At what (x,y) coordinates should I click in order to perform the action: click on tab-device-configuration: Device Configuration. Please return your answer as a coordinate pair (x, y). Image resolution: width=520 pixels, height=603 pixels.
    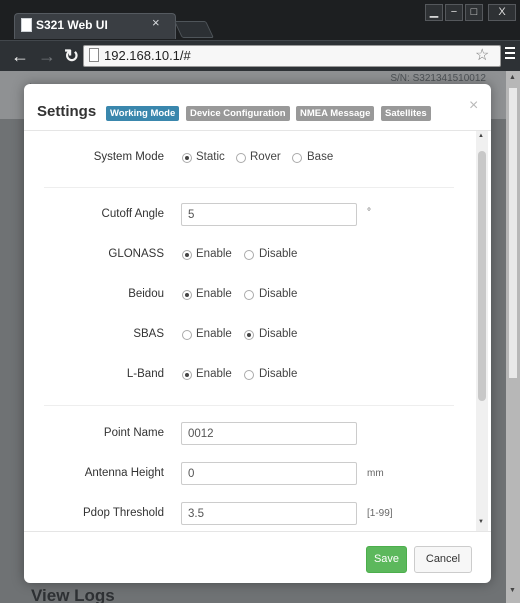
    Looking at the image, I should click on (238, 113).